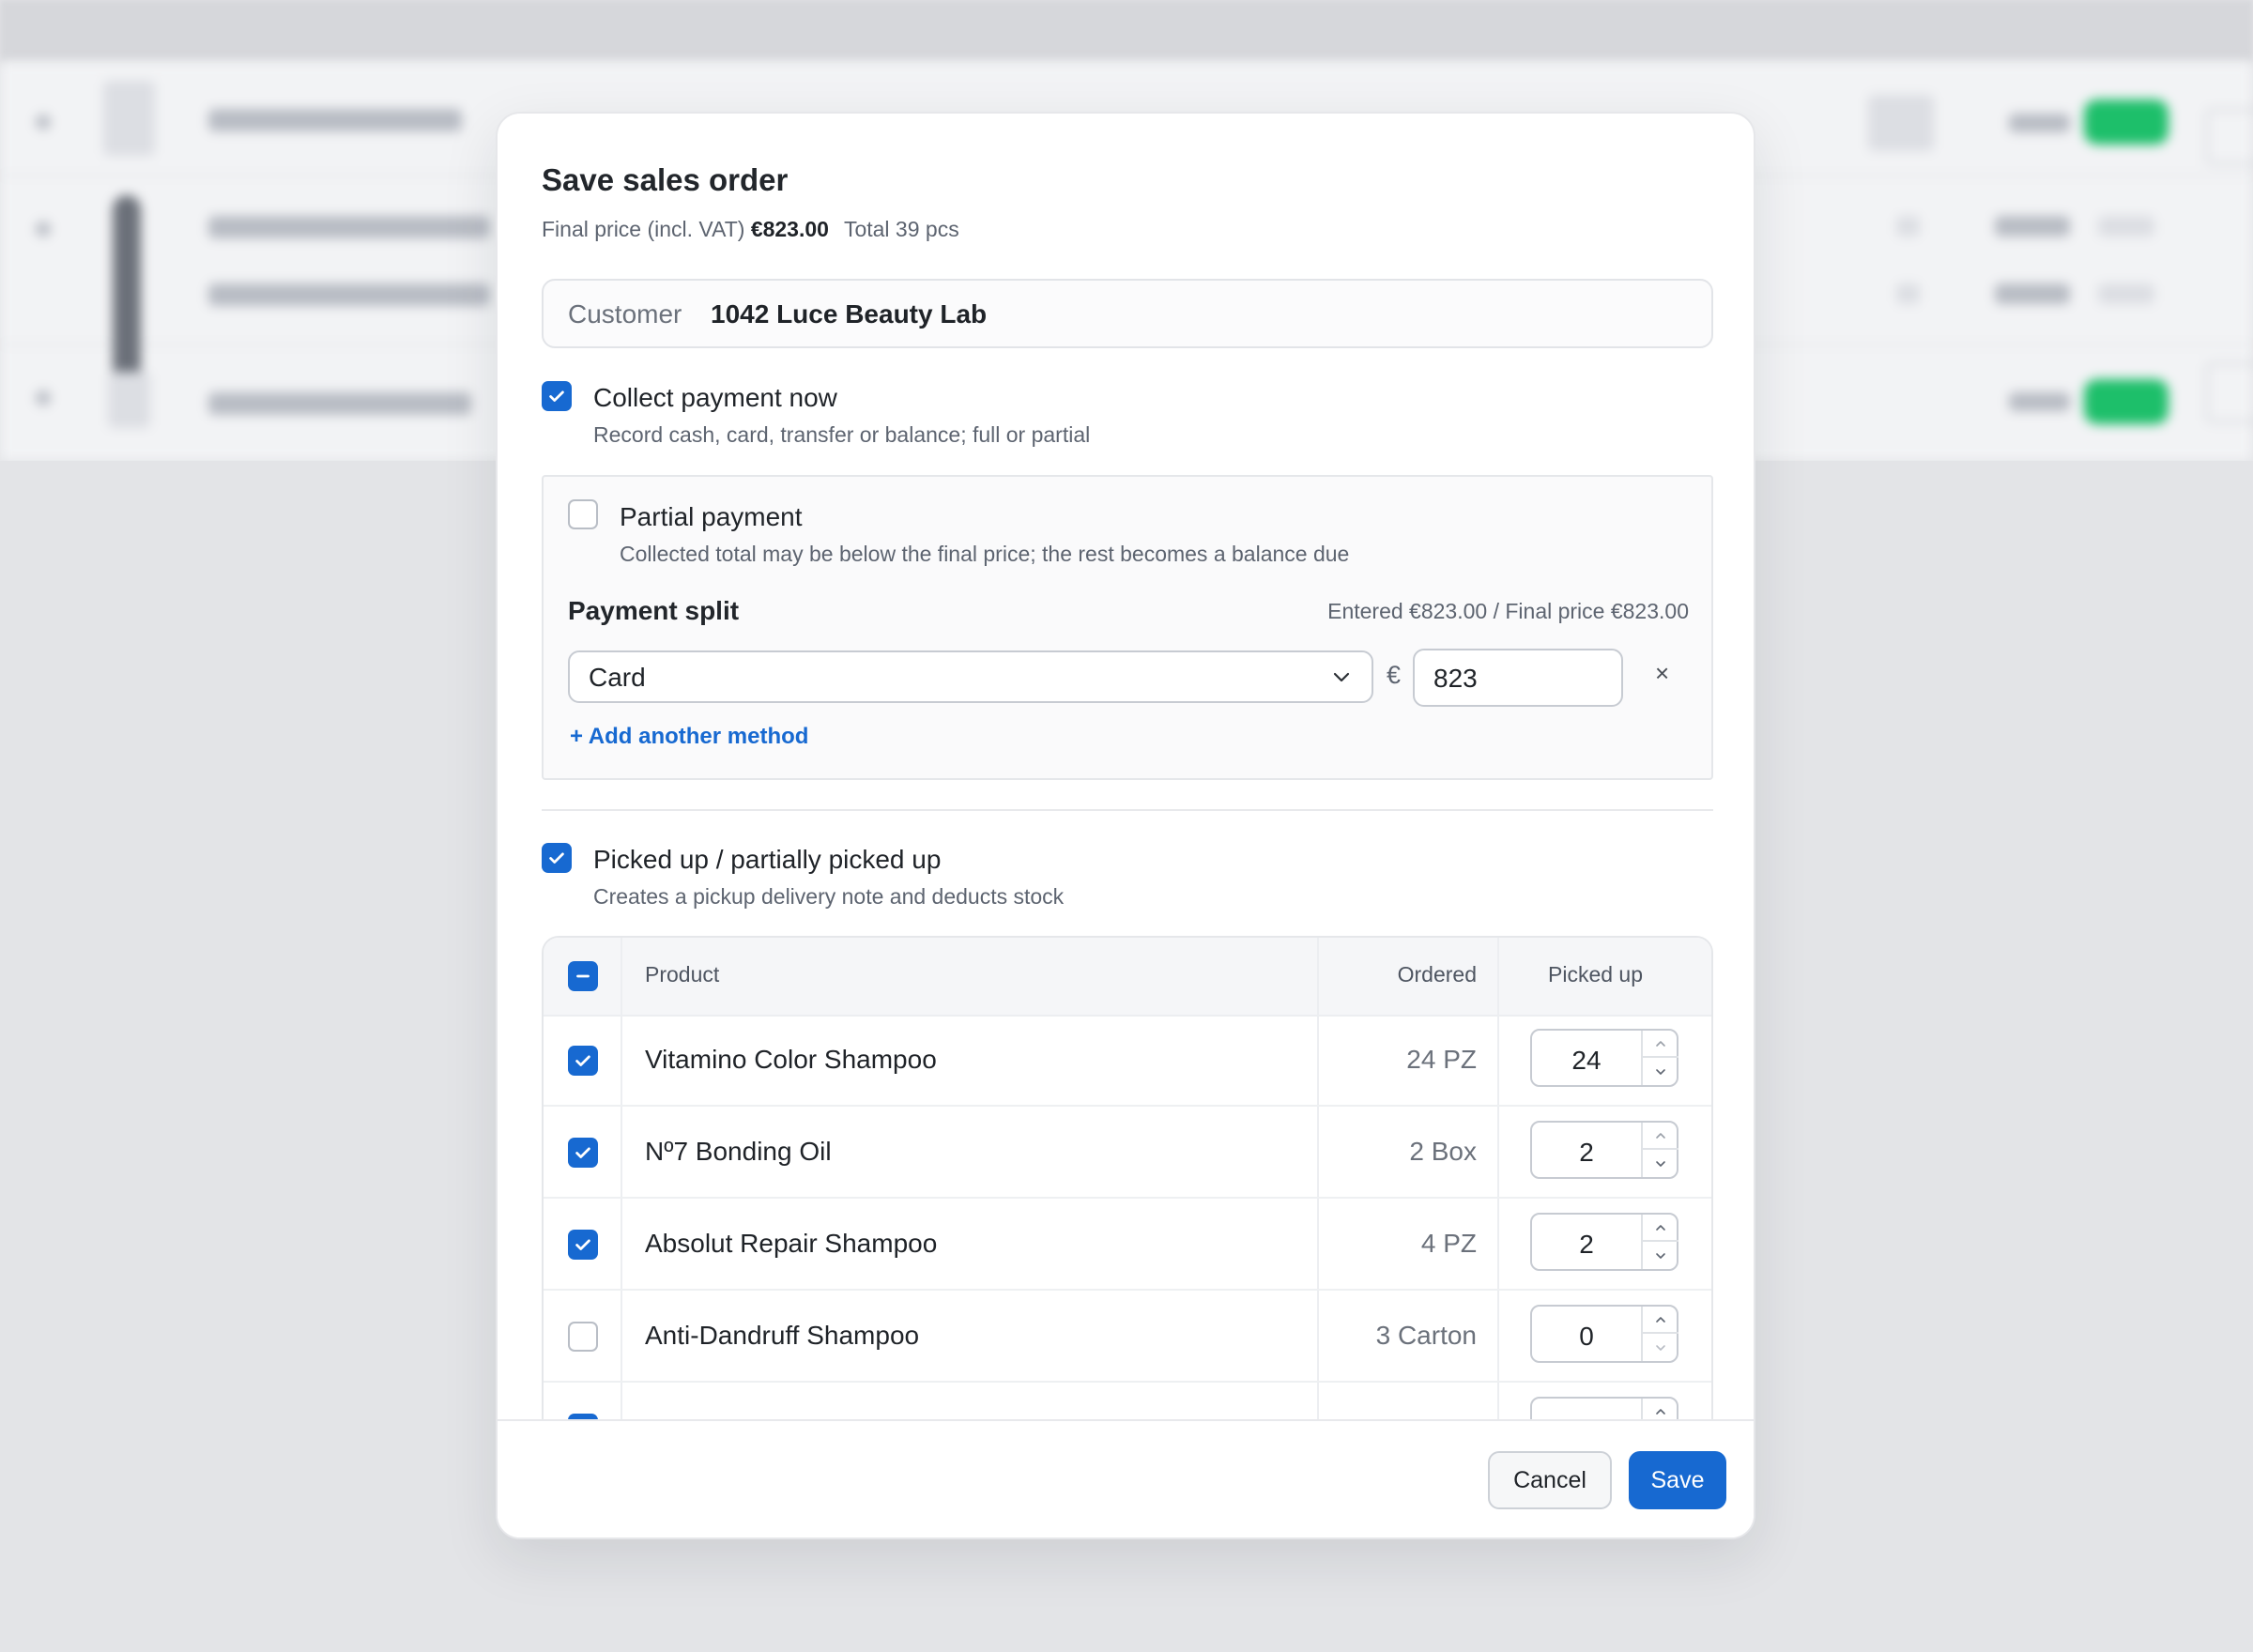 Image resolution: width=2253 pixels, height=1652 pixels. What do you see at coordinates (1126, 1478) in the screenshot?
I see `dialog-footer: Cancel Save` at bounding box center [1126, 1478].